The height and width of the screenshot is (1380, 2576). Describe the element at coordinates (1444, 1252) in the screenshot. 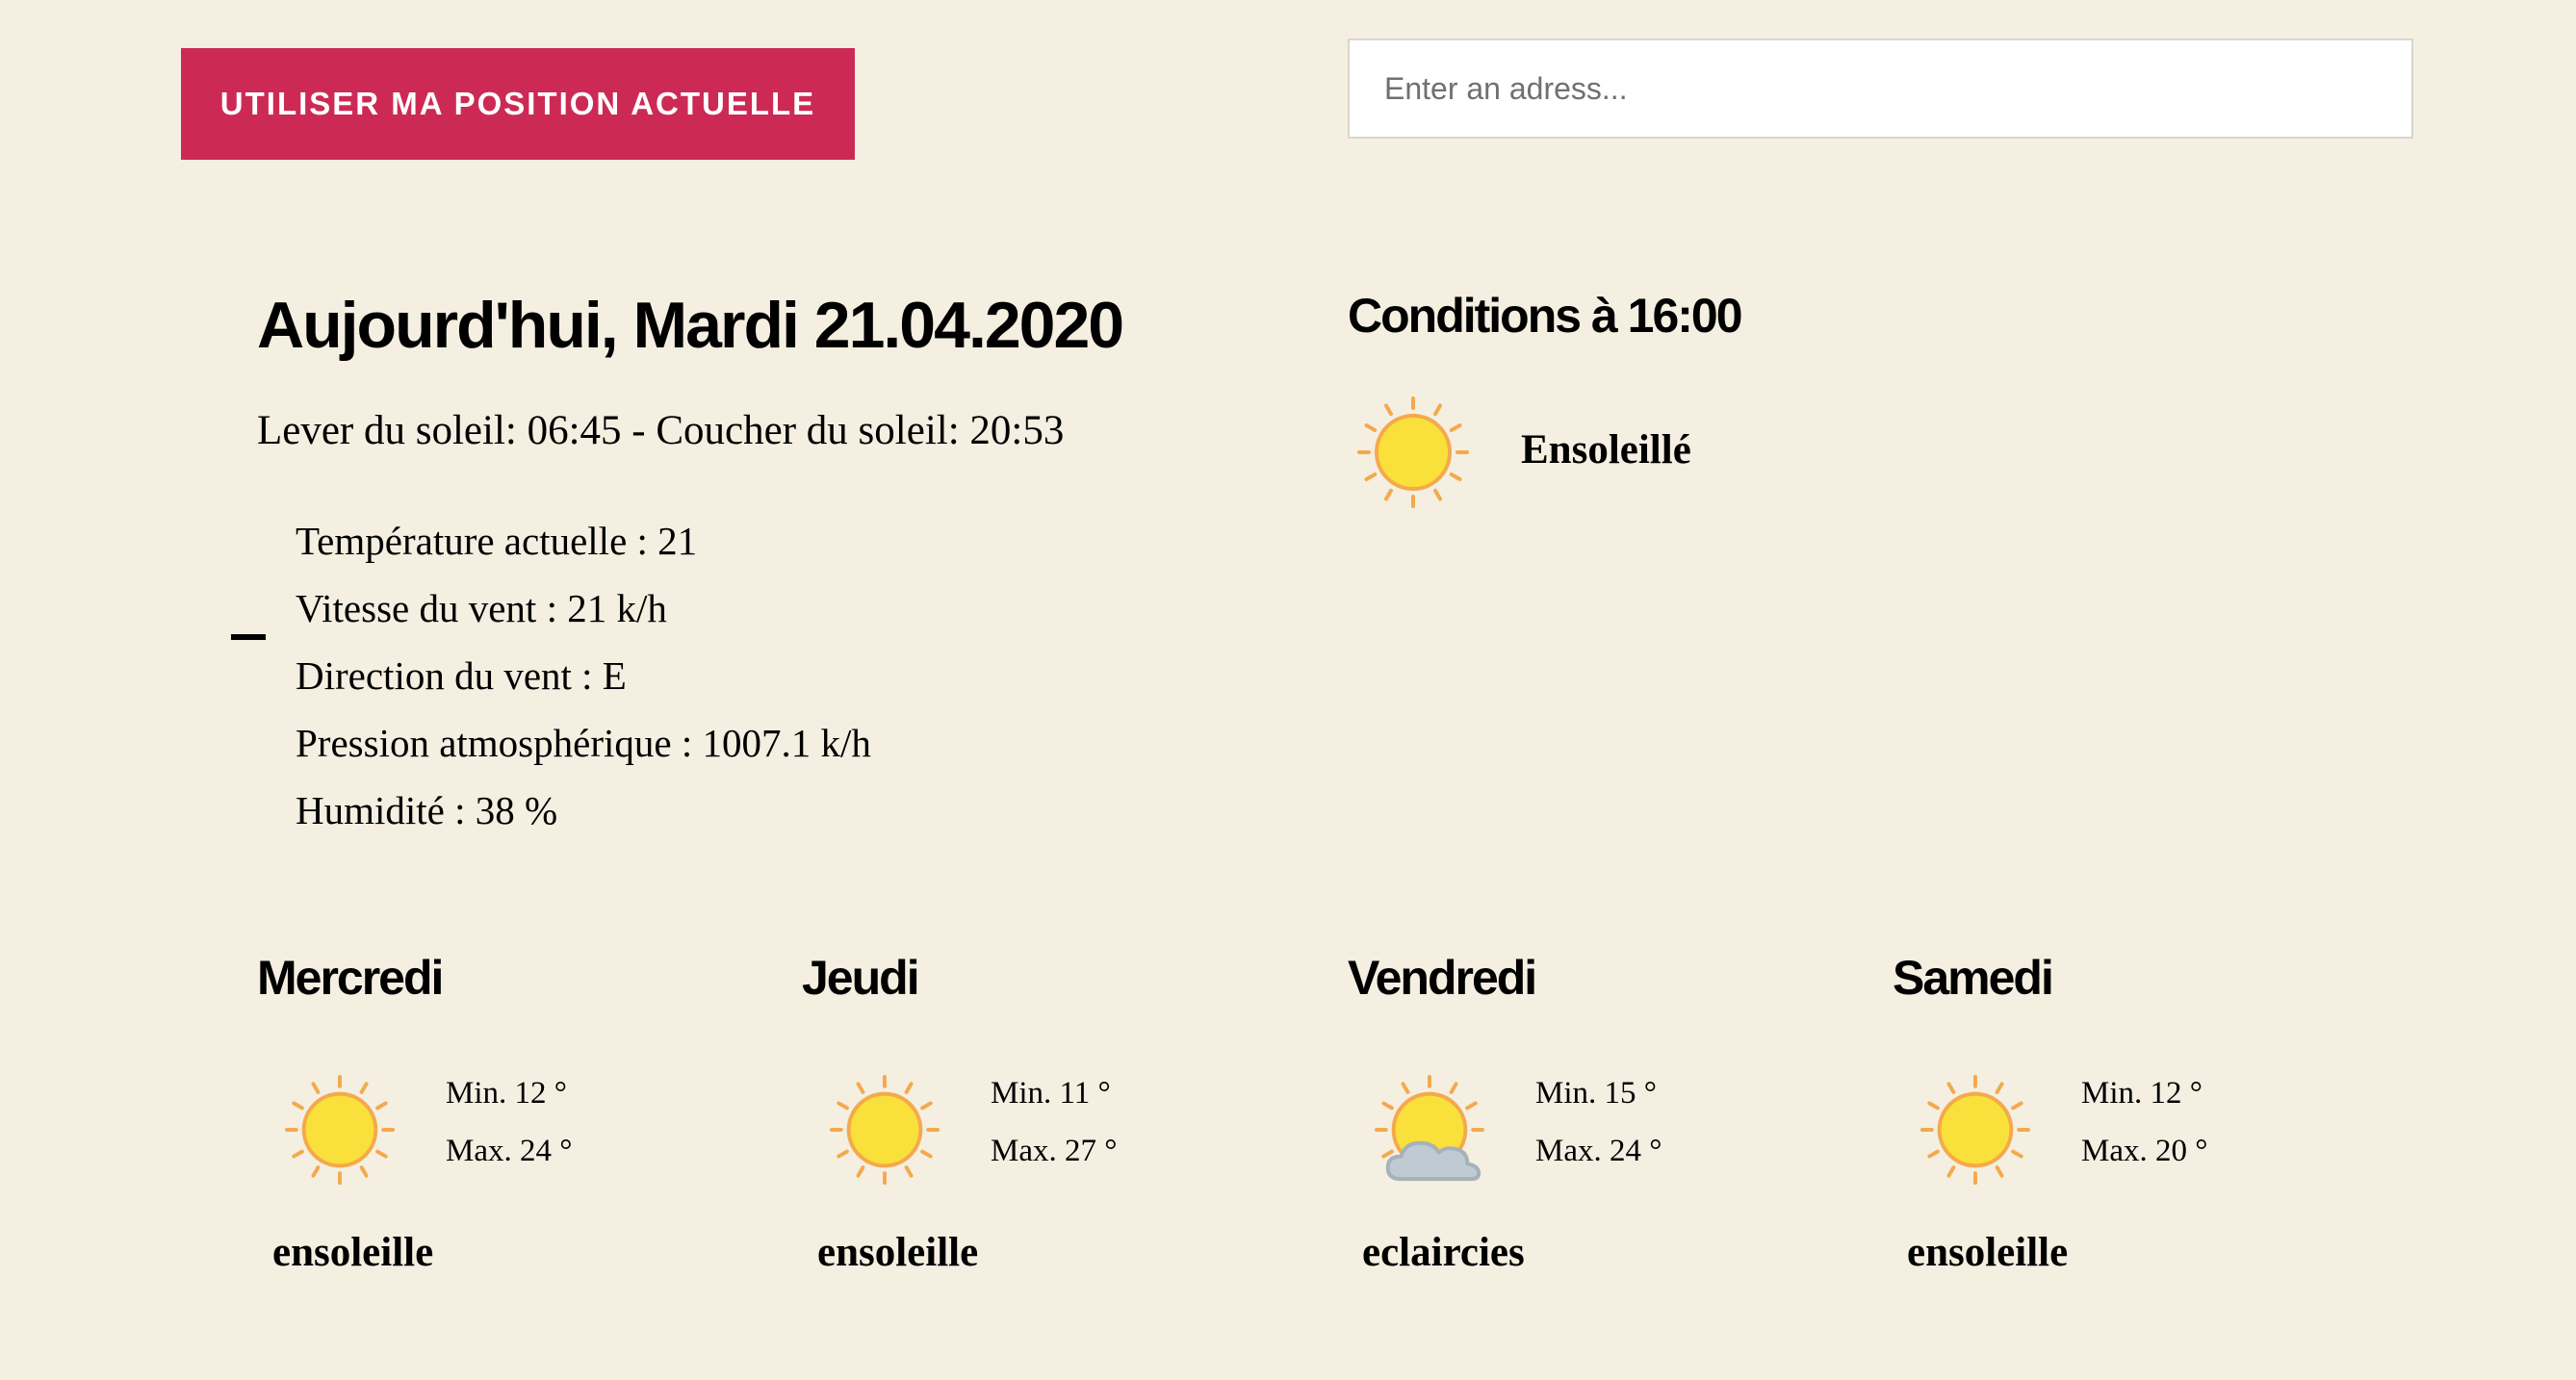

I see `forecast-condition: eclaircies` at that location.